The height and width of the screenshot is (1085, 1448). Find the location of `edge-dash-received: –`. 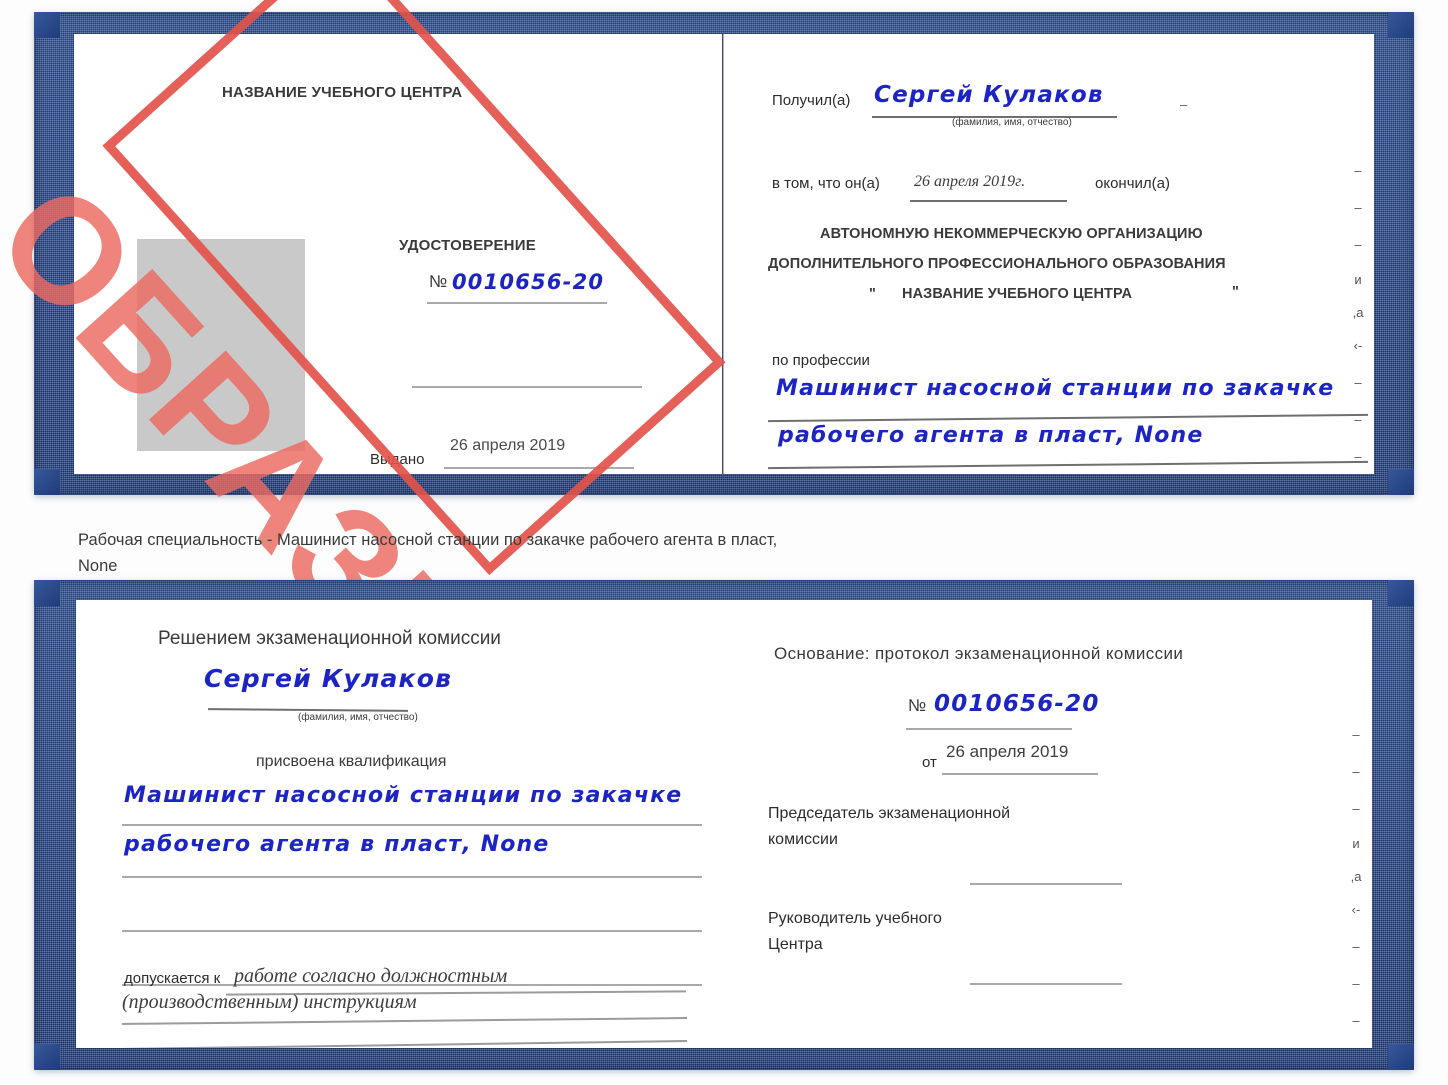

edge-dash-received: – is located at coordinates (1184, 104).